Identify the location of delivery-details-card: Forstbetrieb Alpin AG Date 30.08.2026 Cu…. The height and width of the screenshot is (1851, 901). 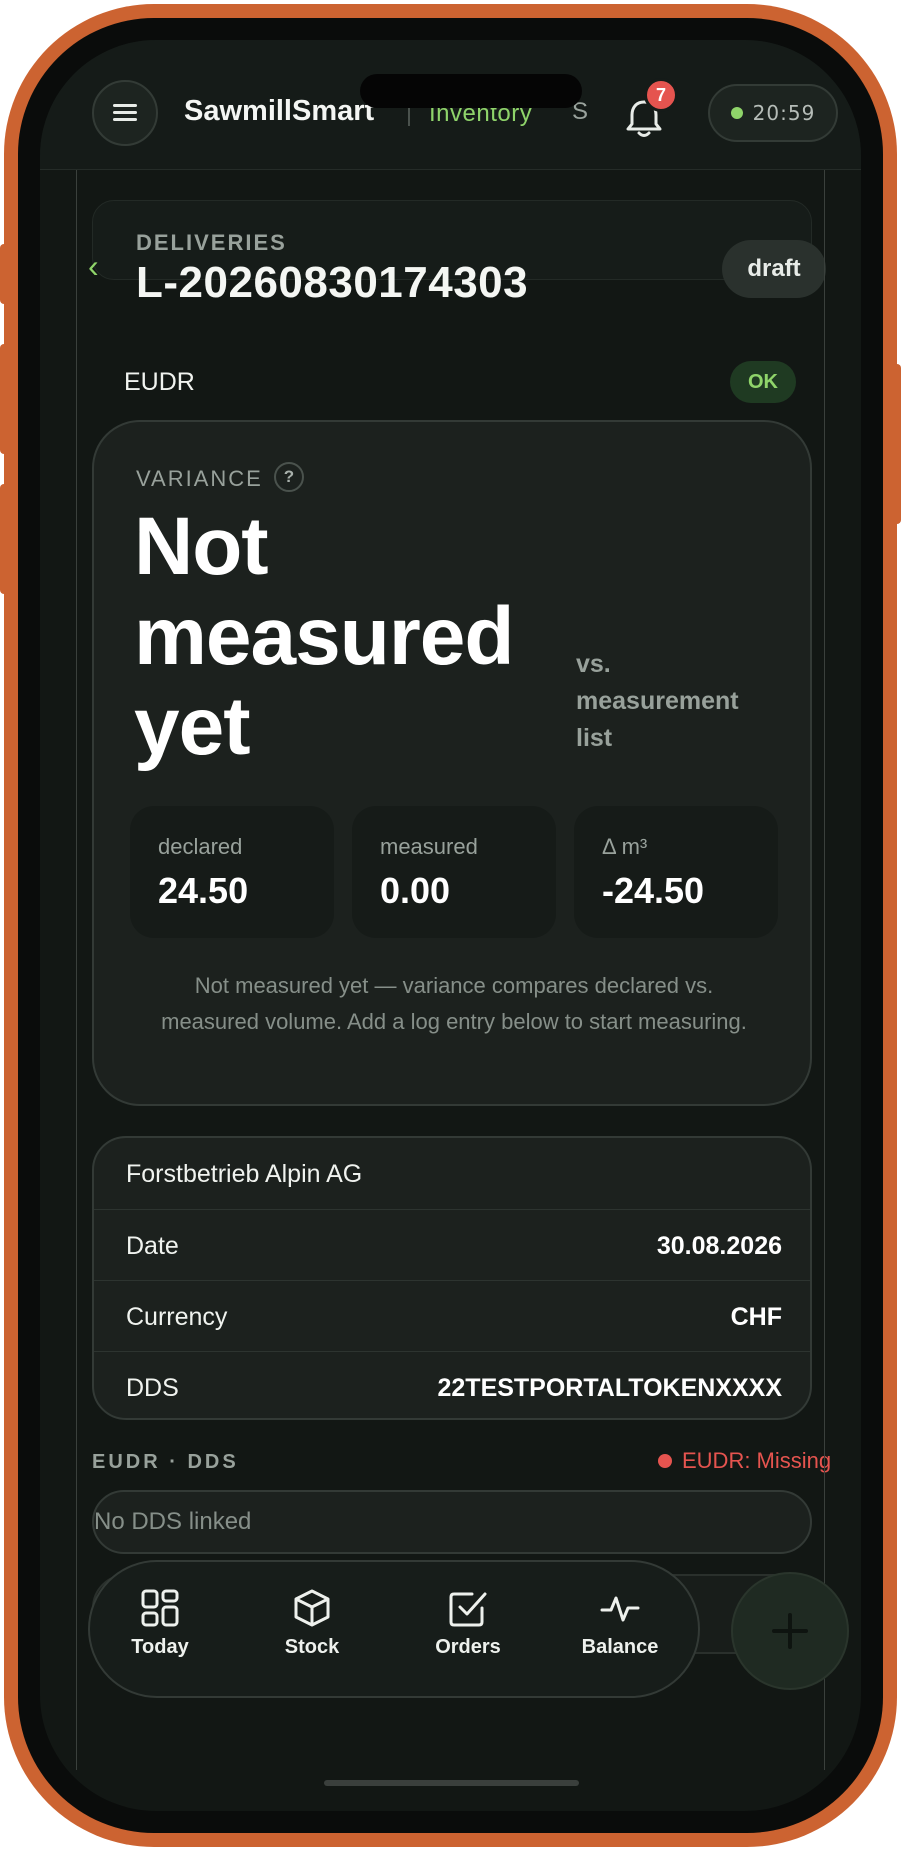
(452, 1278).